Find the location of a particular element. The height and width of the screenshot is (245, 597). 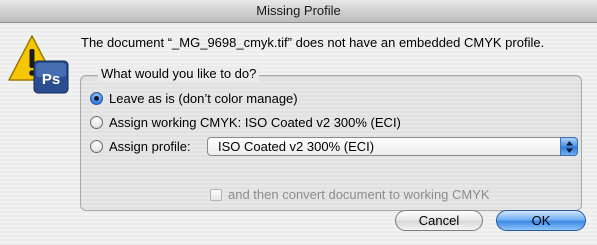

window-titlebar: Missing Profile is located at coordinates (298, 11).